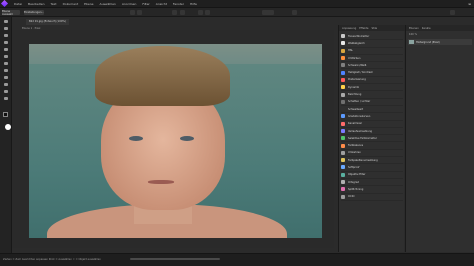  I want to click on view-icon, so click(294, 12).